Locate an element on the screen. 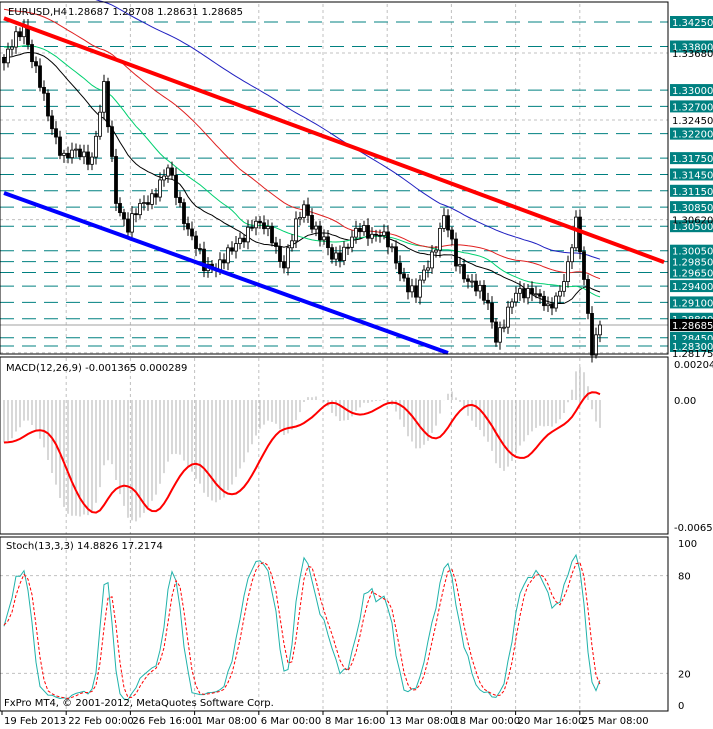 This screenshot has width=713, height=729. level-label: 1.30850 is located at coordinates (692, 208).